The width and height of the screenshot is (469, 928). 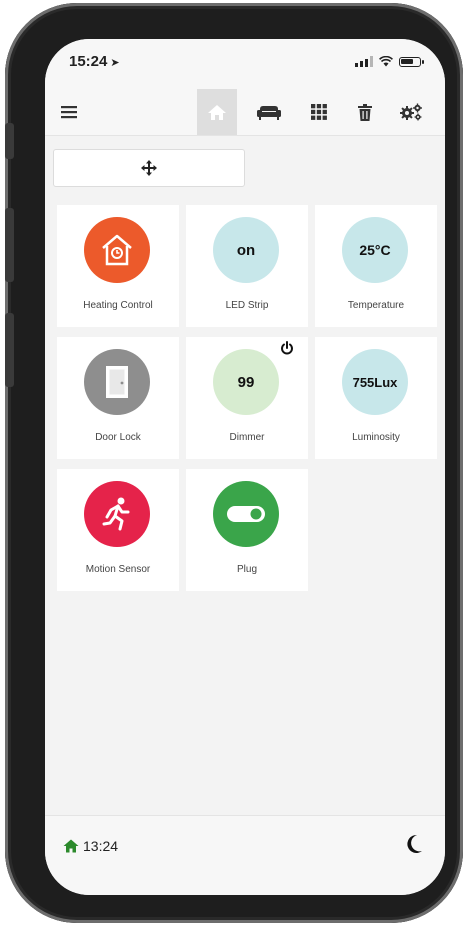 I want to click on nav-settings-tab, so click(x=411, y=112).